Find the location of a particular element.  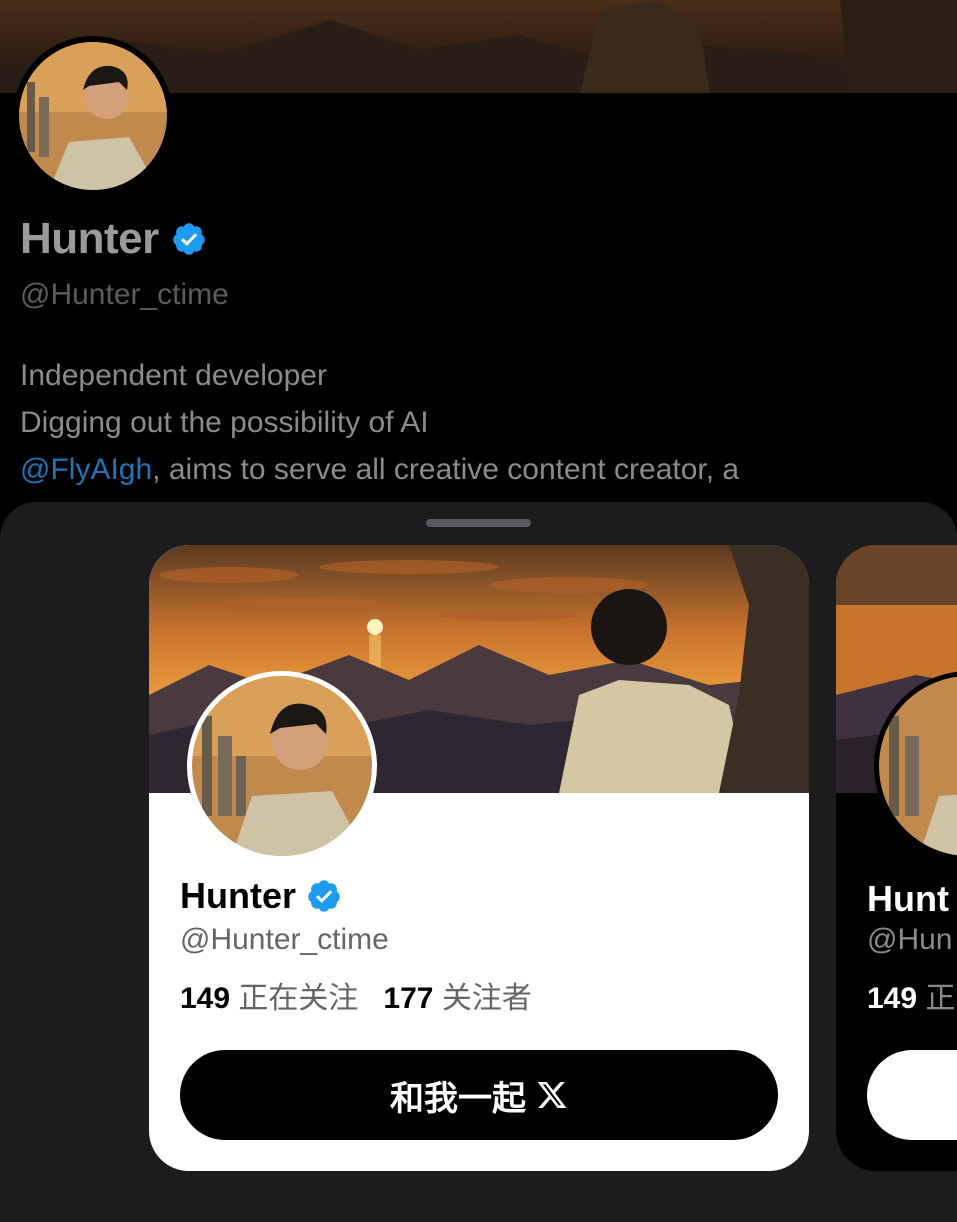

join-me-label: 和我一起 is located at coordinates (458, 1098).